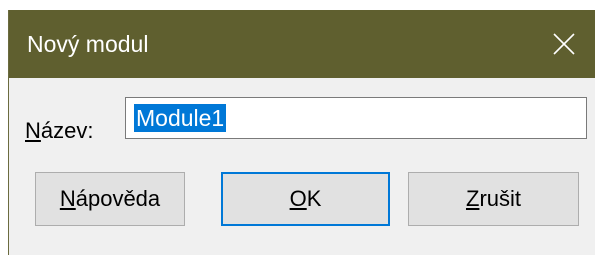 The width and height of the screenshot is (595, 255). I want to click on help-button: Nápověda, so click(110, 199).